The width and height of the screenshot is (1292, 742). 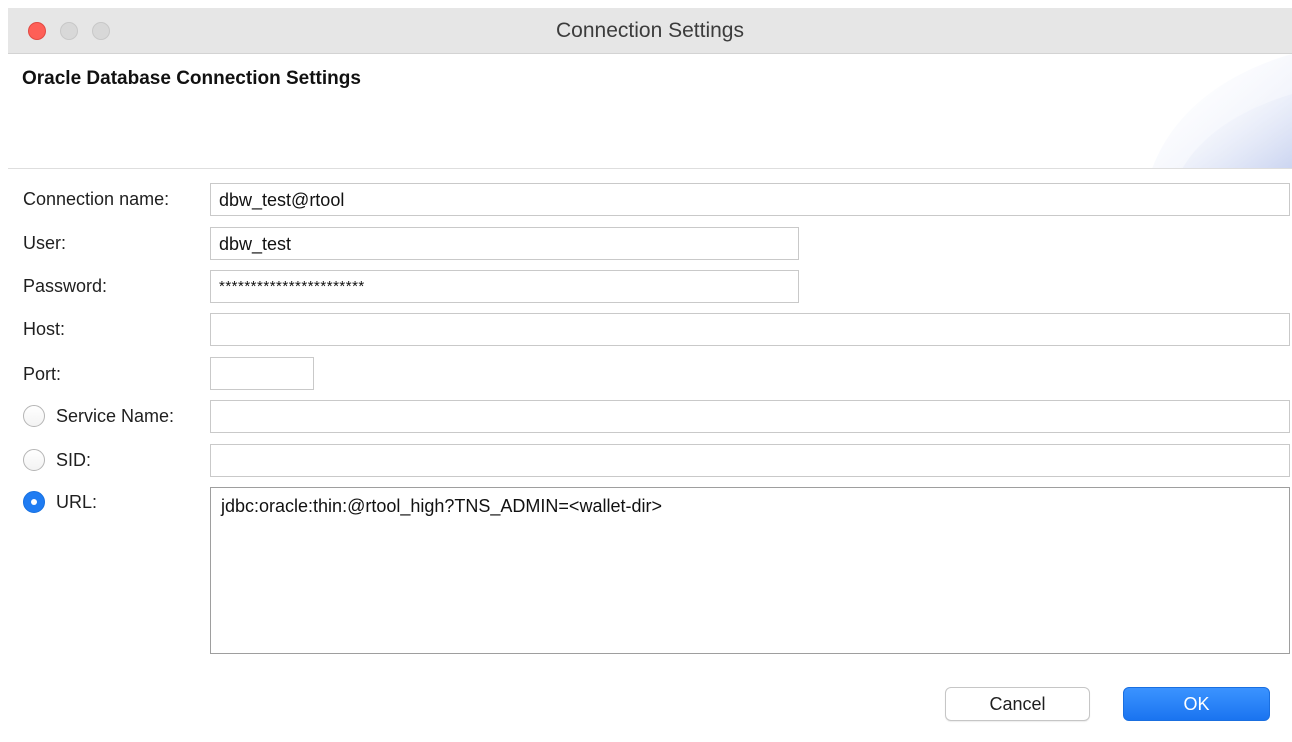 What do you see at coordinates (750, 329) in the screenshot?
I see `host-field` at bounding box center [750, 329].